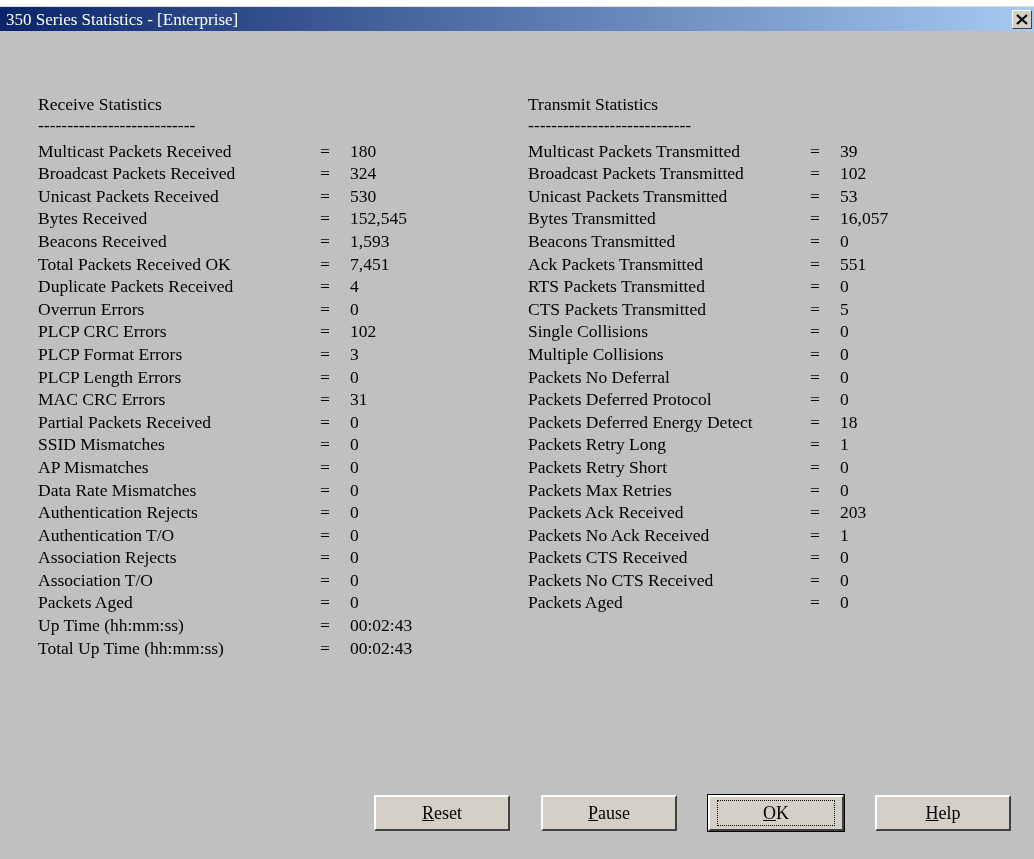  Describe the element at coordinates (594, 104) in the screenshot. I see `section-heading: Transmit Statistics` at that location.